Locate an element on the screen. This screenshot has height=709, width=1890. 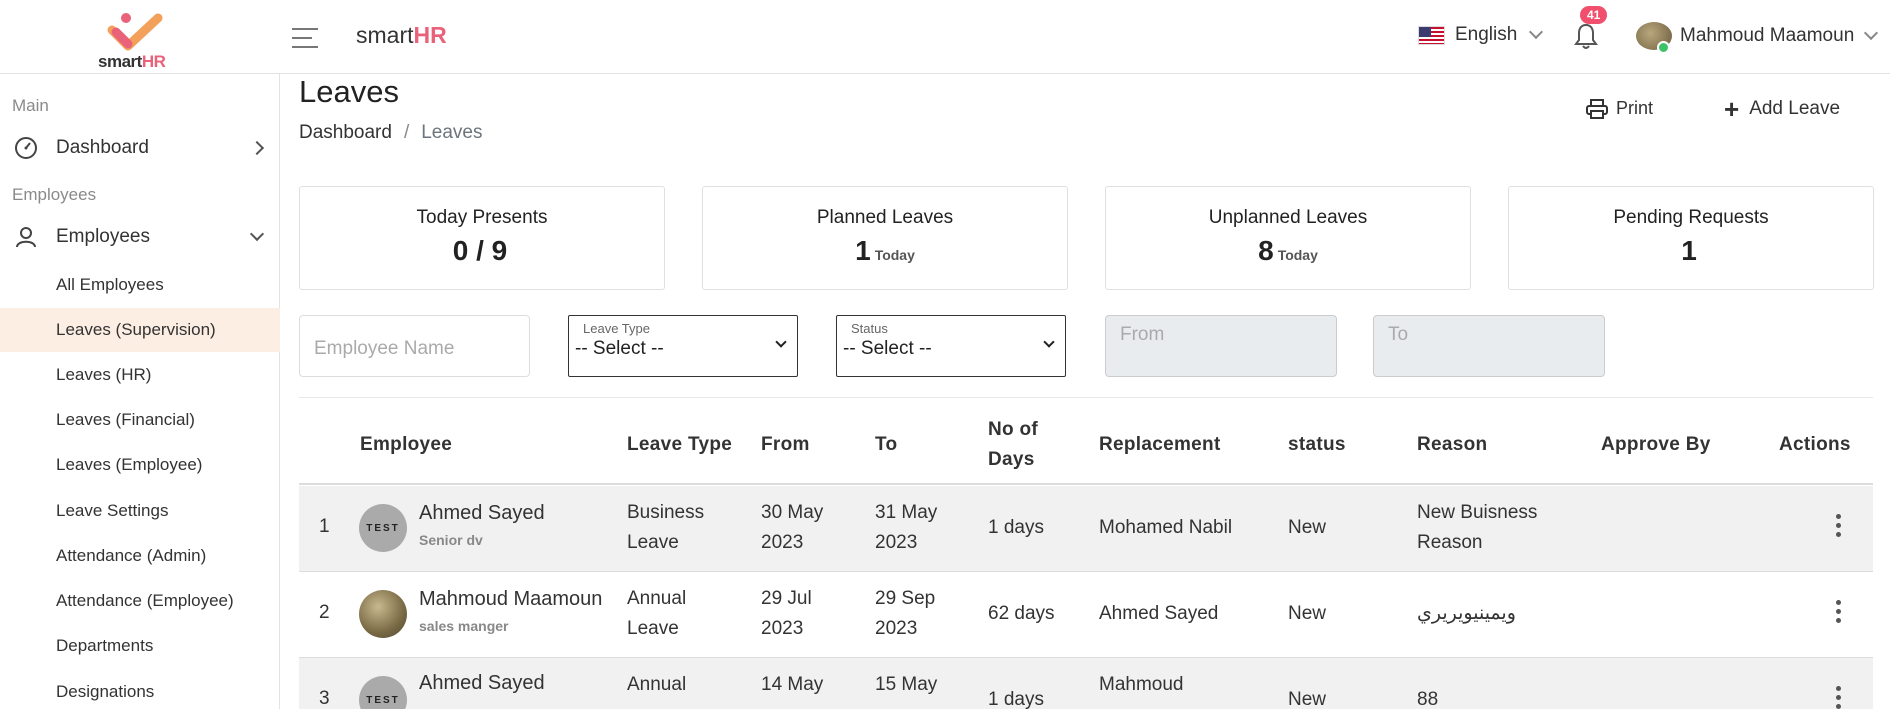
divider is located at coordinates (1086, 397).